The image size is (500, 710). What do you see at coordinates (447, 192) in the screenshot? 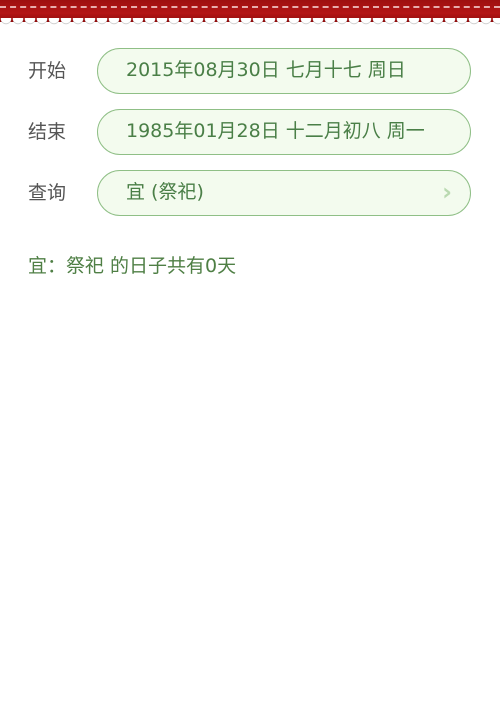
I see `chevron-right-icon: ›` at bounding box center [447, 192].